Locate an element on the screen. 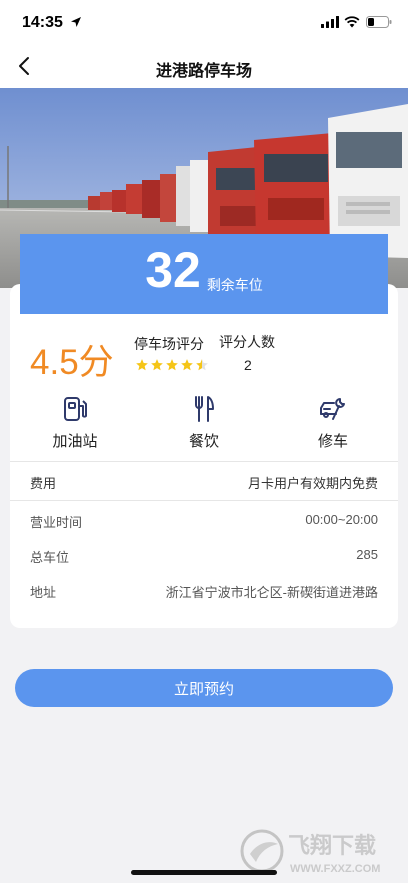 This screenshot has width=408, height=883. fee-label: 费用 is located at coordinates (43, 483).